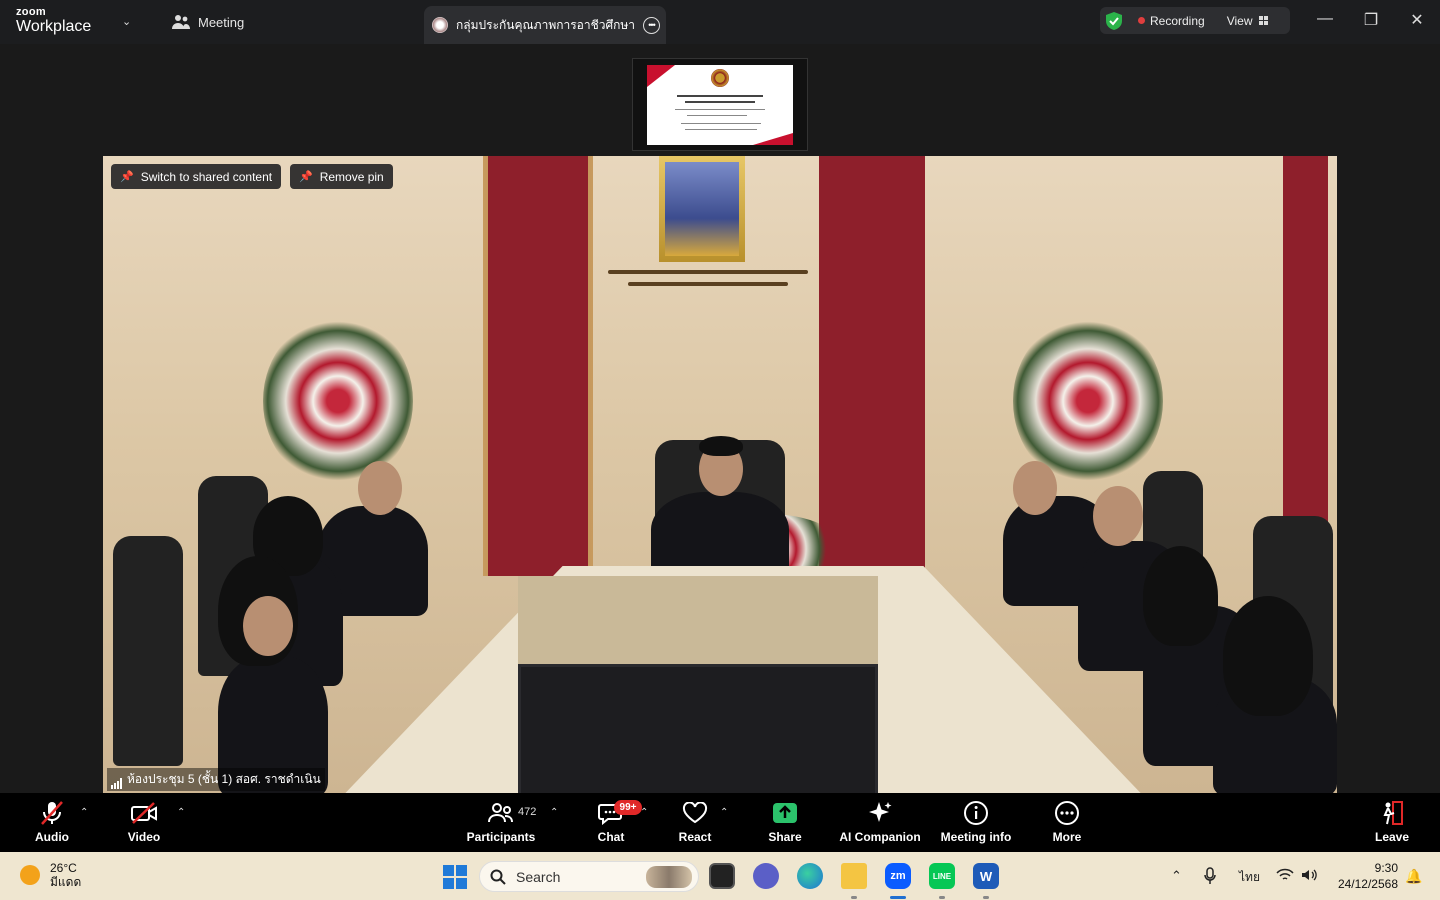 This screenshot has width=1440, height=900. What do you see at coordinates (766, 876) in the screenshot?
I see `copilot-app-icon` at bounding box center [766, 876].